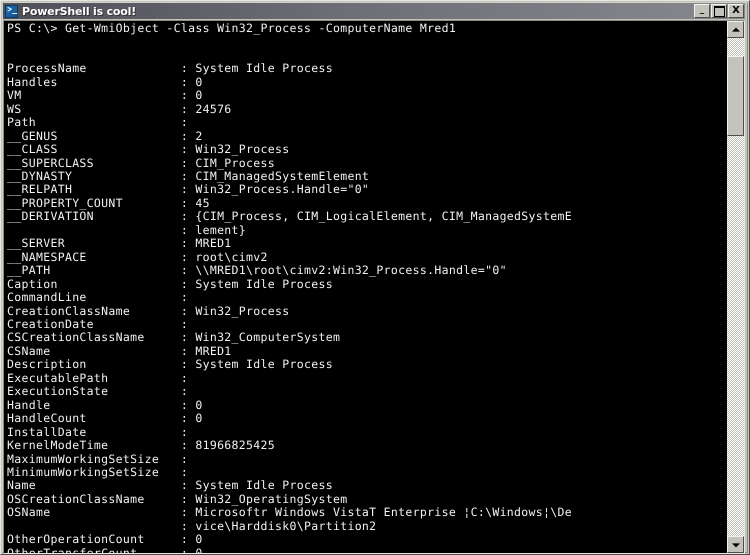 This screenshot has width=750, height=555. I want to click on scroll-down-icon, so click(735, 544).